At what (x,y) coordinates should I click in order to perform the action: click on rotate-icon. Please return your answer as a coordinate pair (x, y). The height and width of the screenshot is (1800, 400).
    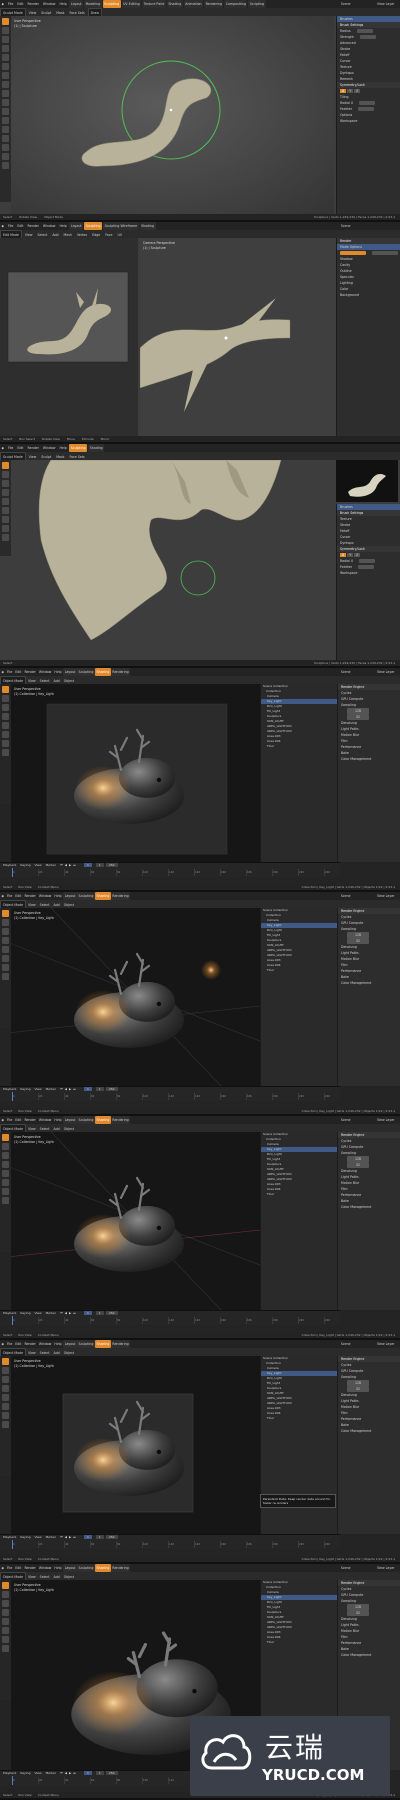
    Looking at the image, I should click on (5, 940).